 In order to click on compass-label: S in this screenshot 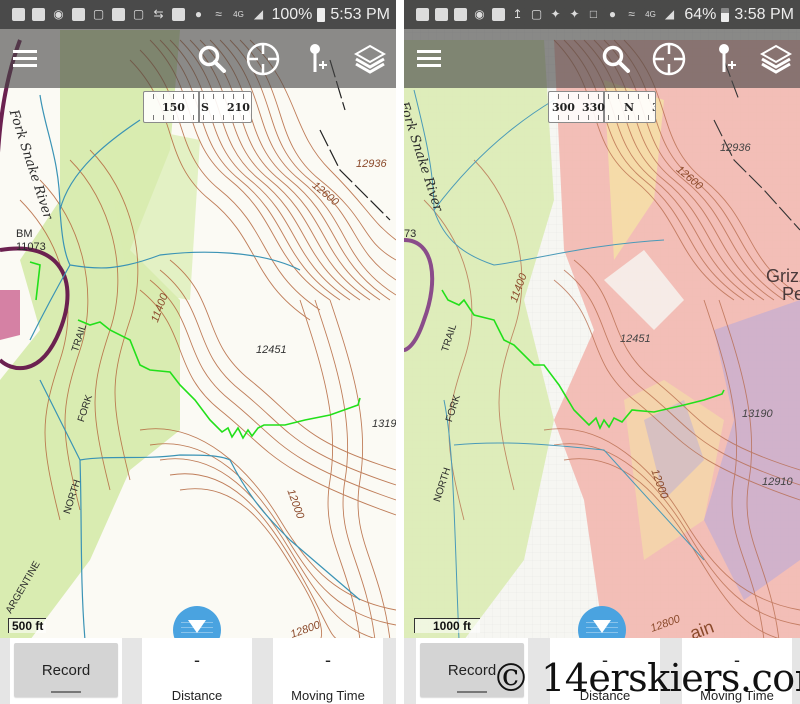, I will do `click(205, 107)`.